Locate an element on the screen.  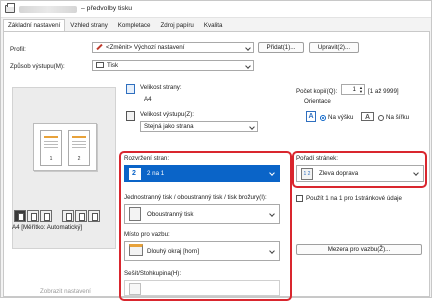
layout-label: Rozvržení stran: is located at coordinates (147, 158).